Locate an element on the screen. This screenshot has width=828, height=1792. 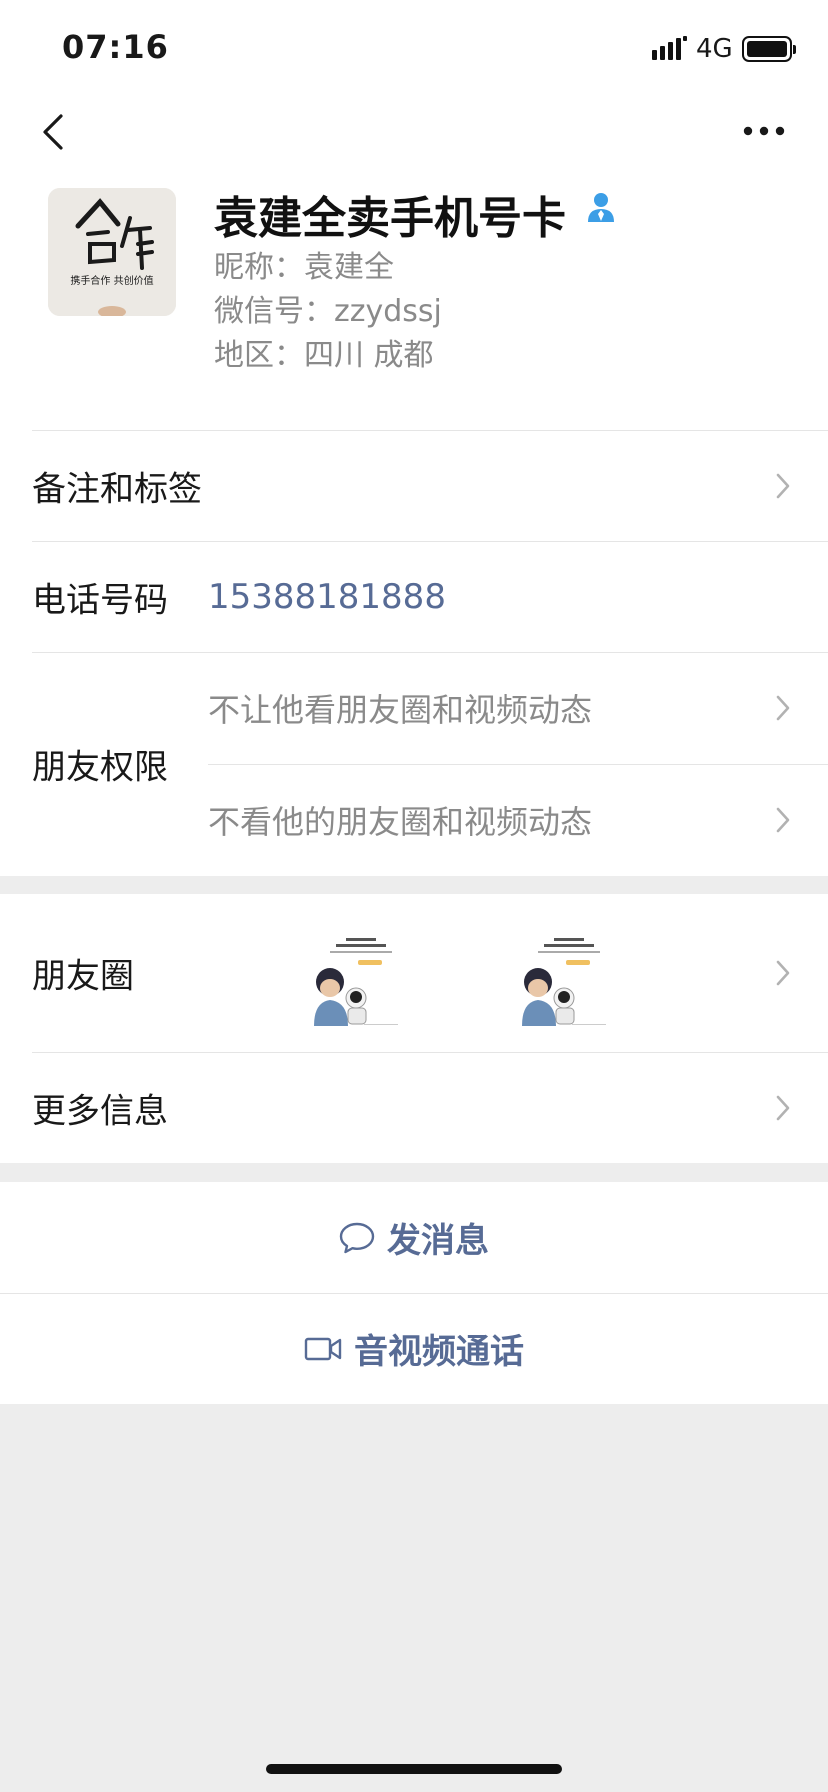
permission-hide-my-moments: 不让他看朋友圈和视频动态 is located at coordinates (518, 708).